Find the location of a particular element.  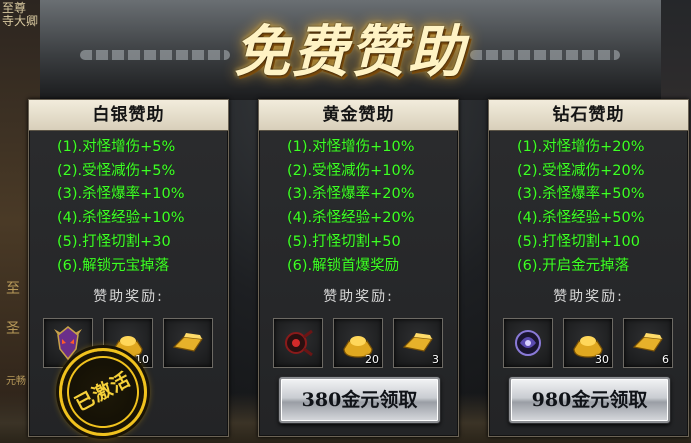

claim-button-label: 980金元领取 is located at coordinates (589, 400).